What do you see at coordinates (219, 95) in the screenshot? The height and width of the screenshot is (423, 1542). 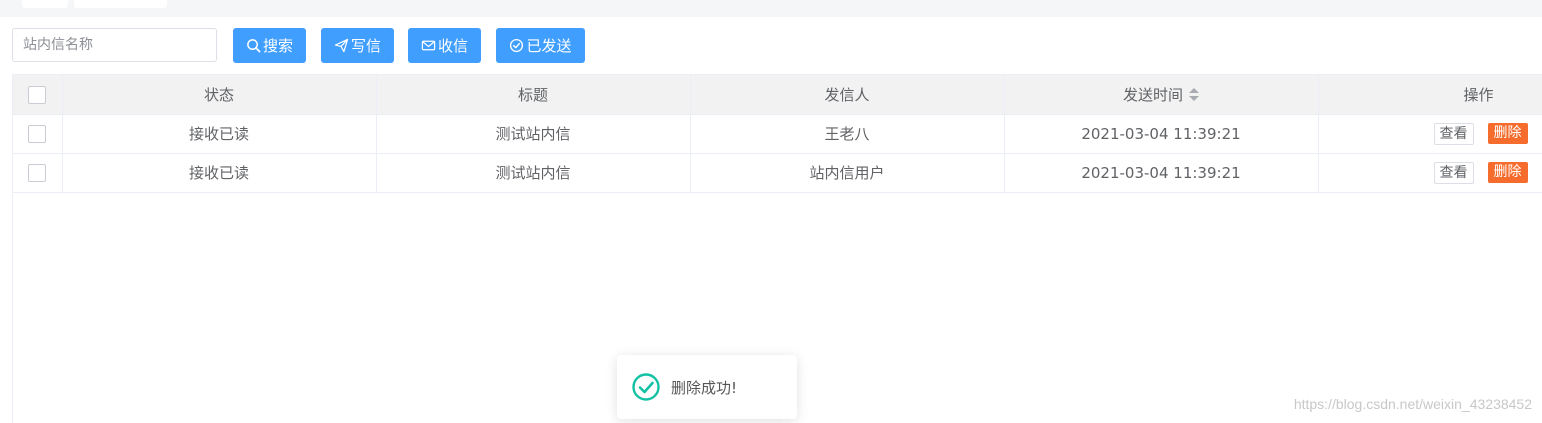 I see `column-header-status: 状态` at bounding box center [219, 95].